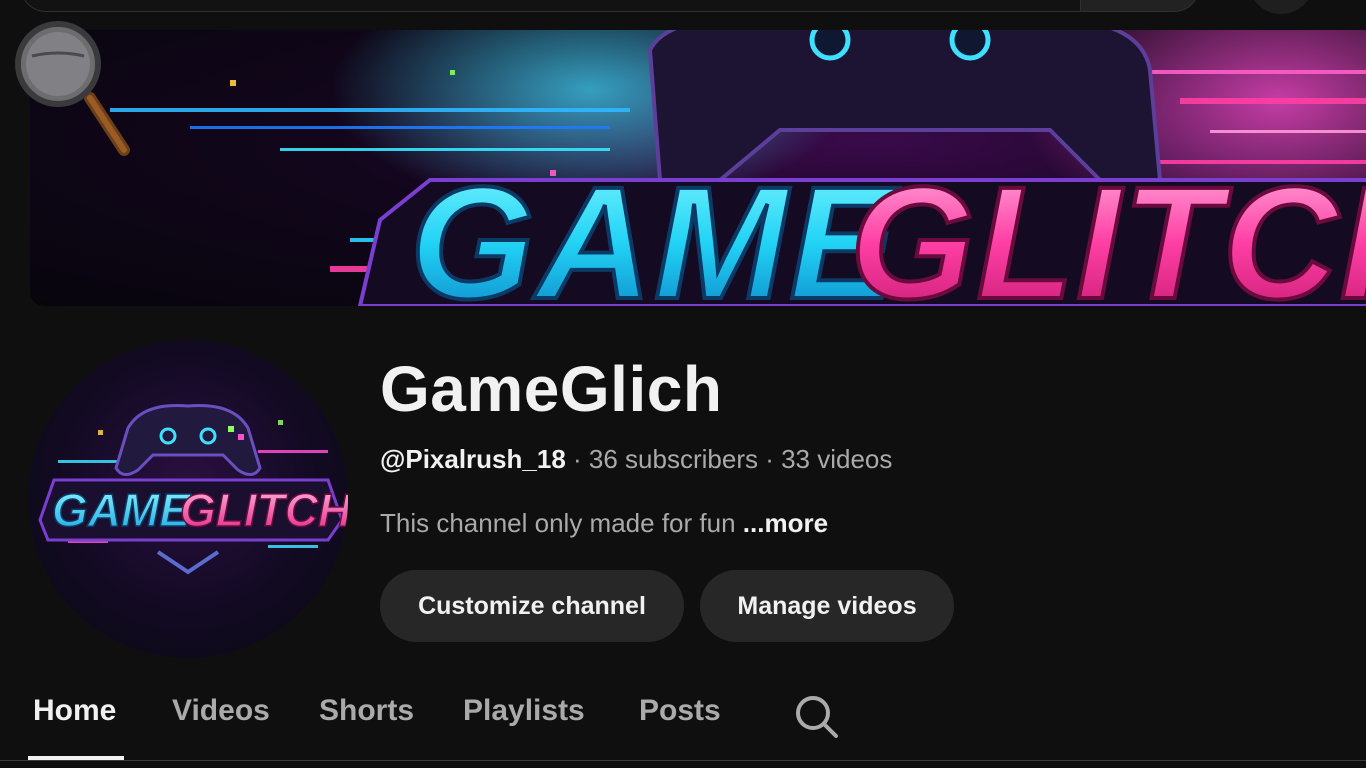 The width and height of the screenshot is (1366, 768). What do you see at coordinates (532, 606) in the screenshot?
I see `customize-channel-button: Customize channel` at bounding box center [532, 606].